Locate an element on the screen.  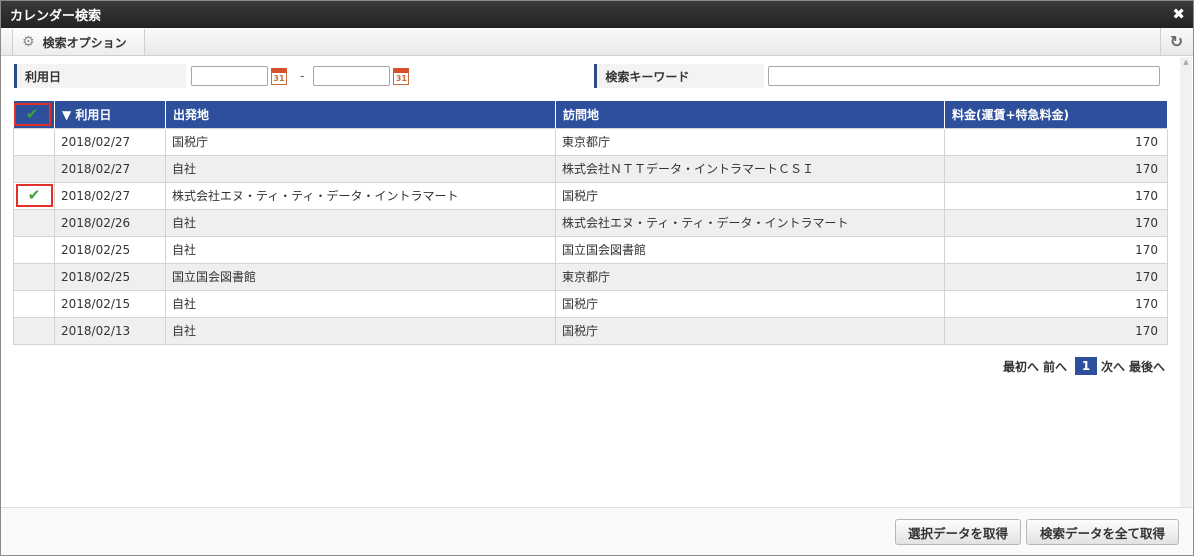
cell-to: 国立国会図書館 is located at coordinates (750, 249).